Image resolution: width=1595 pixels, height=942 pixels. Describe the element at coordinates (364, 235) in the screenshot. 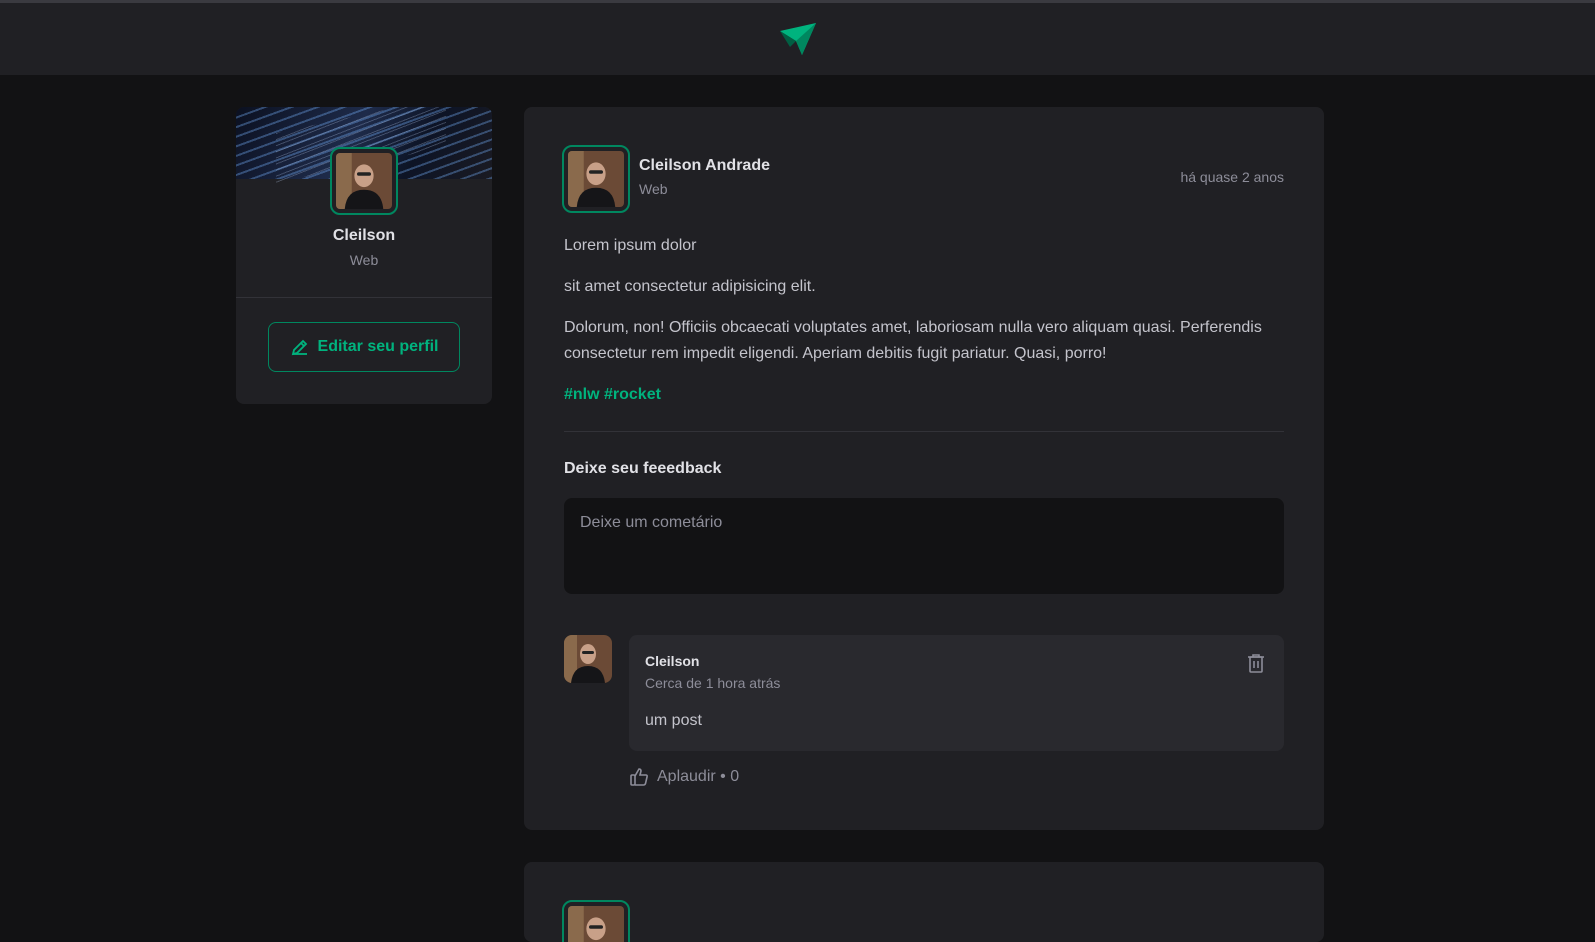

I see `profile-name: Cleilson` at that location.